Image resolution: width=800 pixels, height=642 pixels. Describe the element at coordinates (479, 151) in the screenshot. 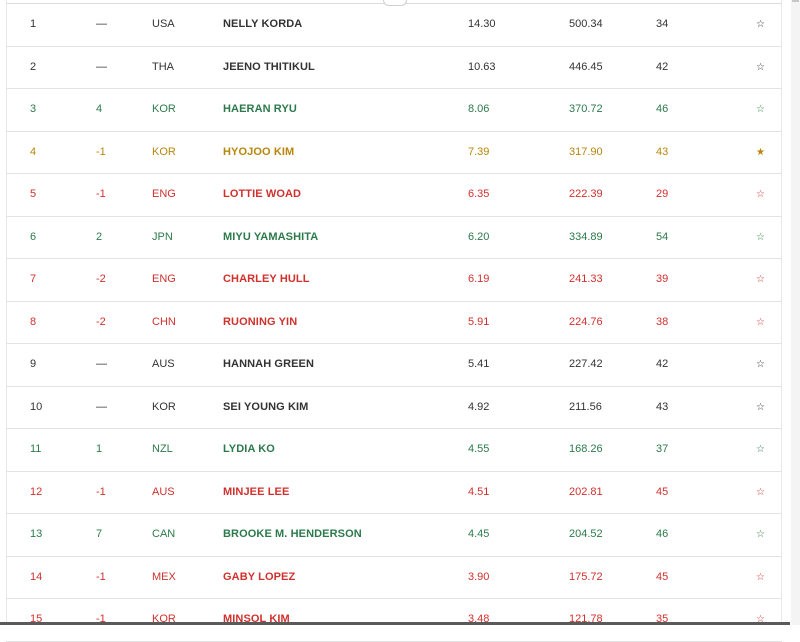

I see `average-points-cell: 7.39` at that location.